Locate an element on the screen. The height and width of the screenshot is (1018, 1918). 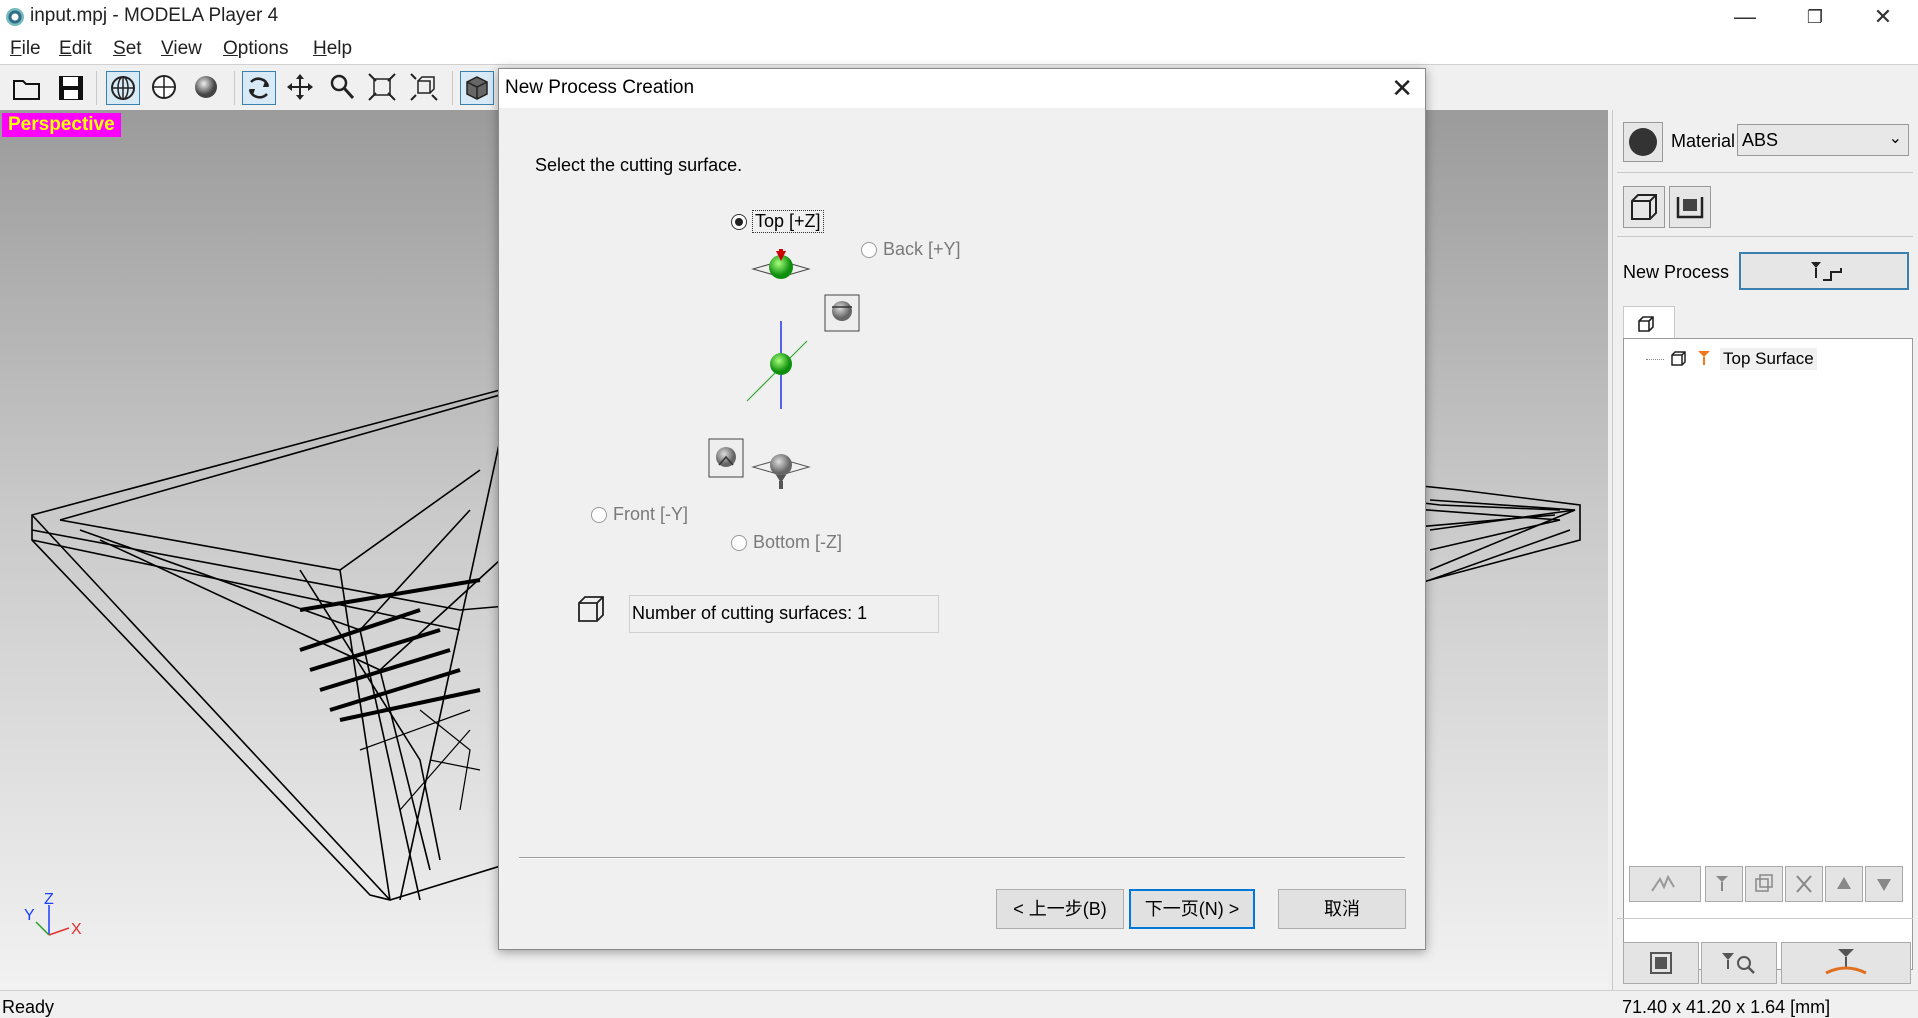
axis-y-label: Y is located at coordinates (29, 915).